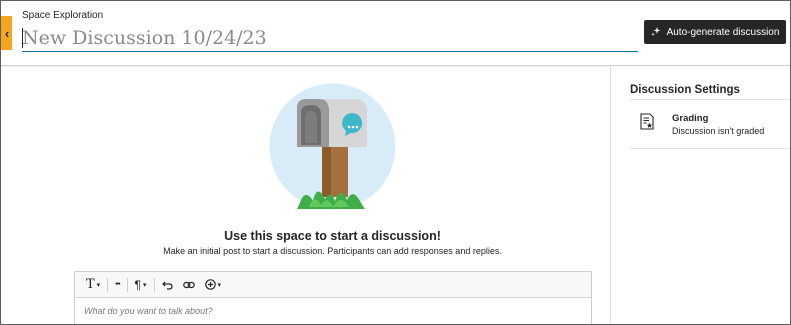  I want to click on more-options-button: •••, so click(117, 284).